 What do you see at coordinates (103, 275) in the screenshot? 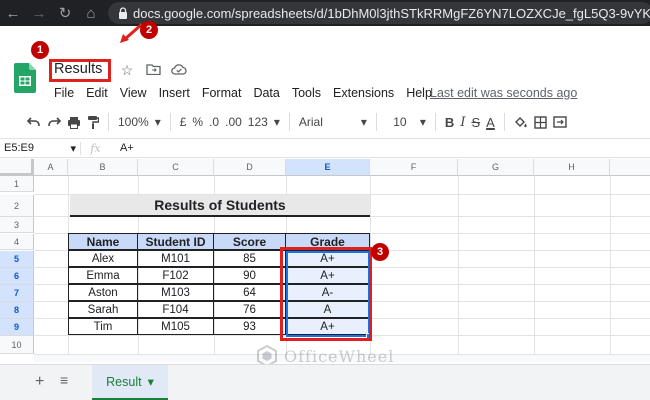
I see `table-cell: Emma` at bounding box center [103, 275].